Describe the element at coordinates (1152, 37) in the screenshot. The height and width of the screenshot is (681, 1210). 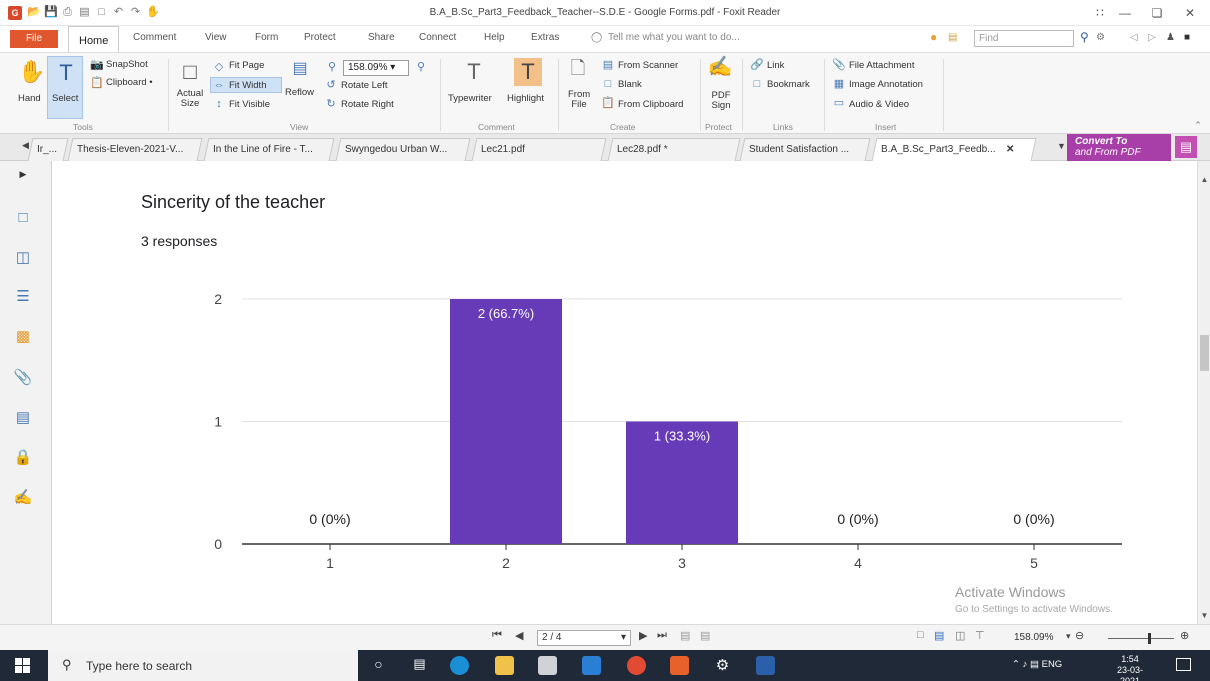
I see `next-result-icon: ▷` at that location.